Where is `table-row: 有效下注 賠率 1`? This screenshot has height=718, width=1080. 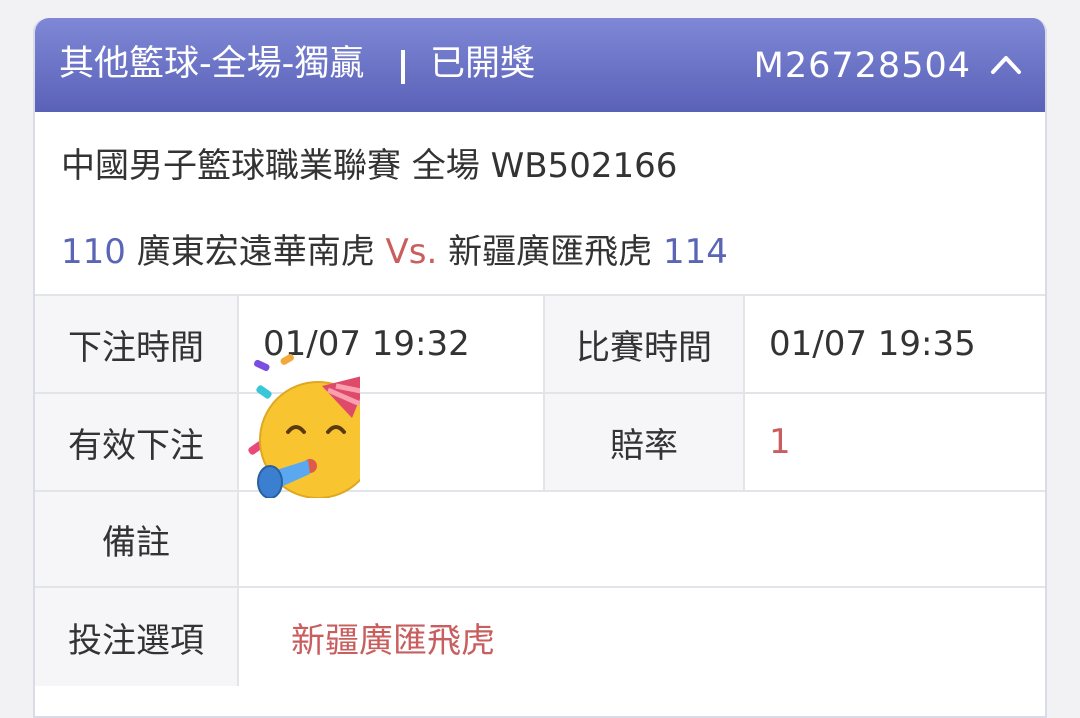 table-row: 有效下注 賠率 1 is located at coordinates (540, 441).